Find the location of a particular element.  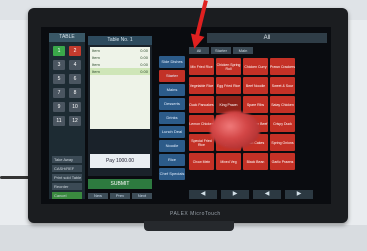

menu-item: Special Fried Rice is located at coordinates (201, 142).